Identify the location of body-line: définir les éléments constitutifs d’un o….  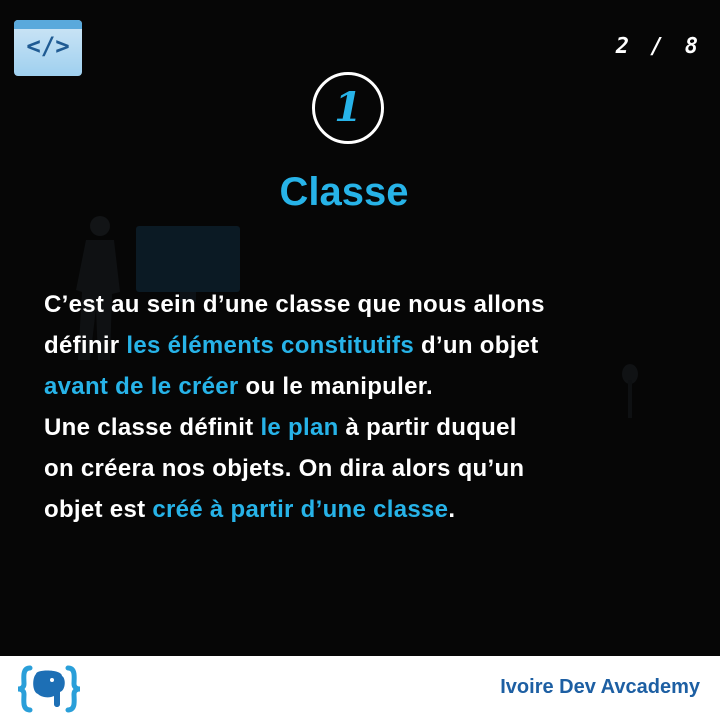
(369, 345).